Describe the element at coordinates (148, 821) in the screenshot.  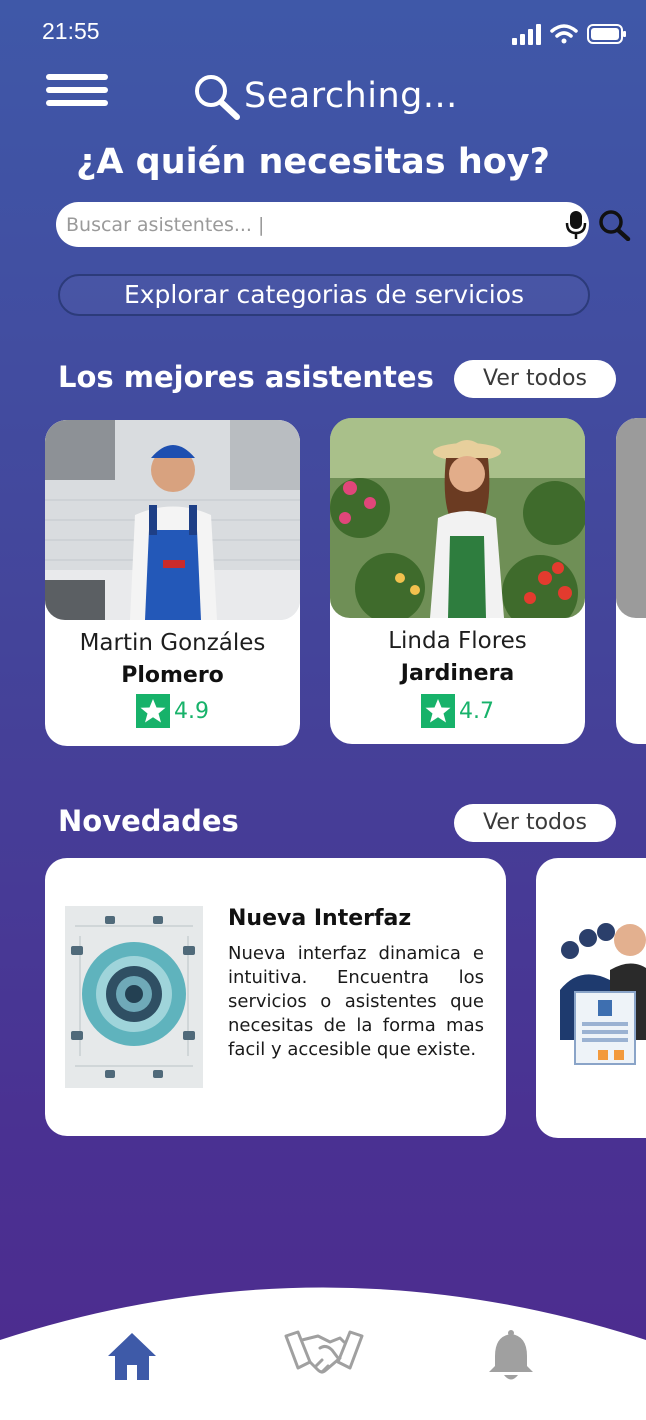
I see `news-title: Novedades` at that location.